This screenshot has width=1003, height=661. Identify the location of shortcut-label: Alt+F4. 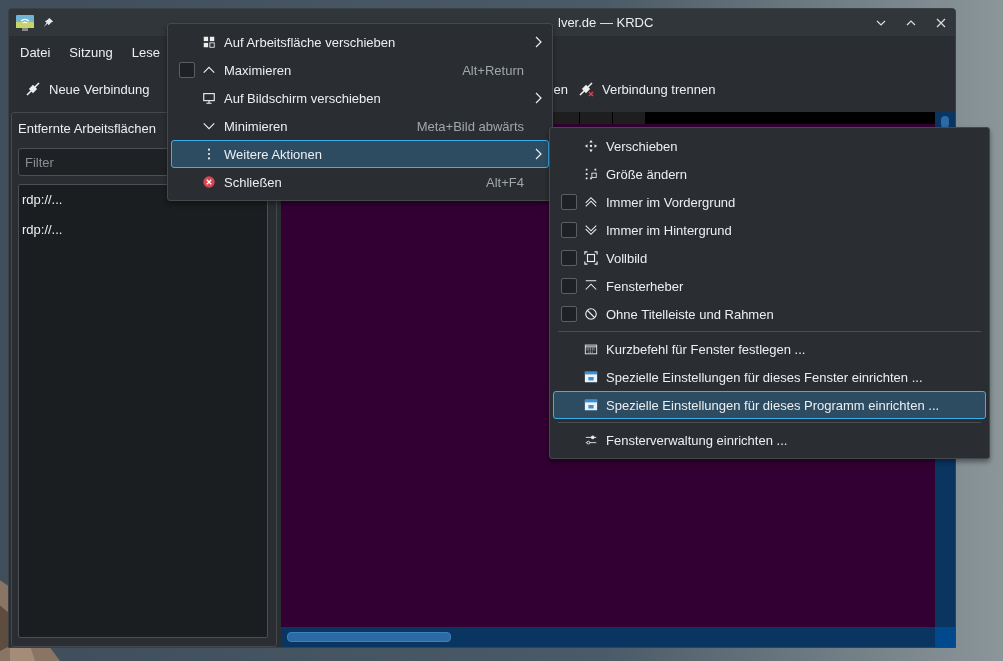
(505, 182).